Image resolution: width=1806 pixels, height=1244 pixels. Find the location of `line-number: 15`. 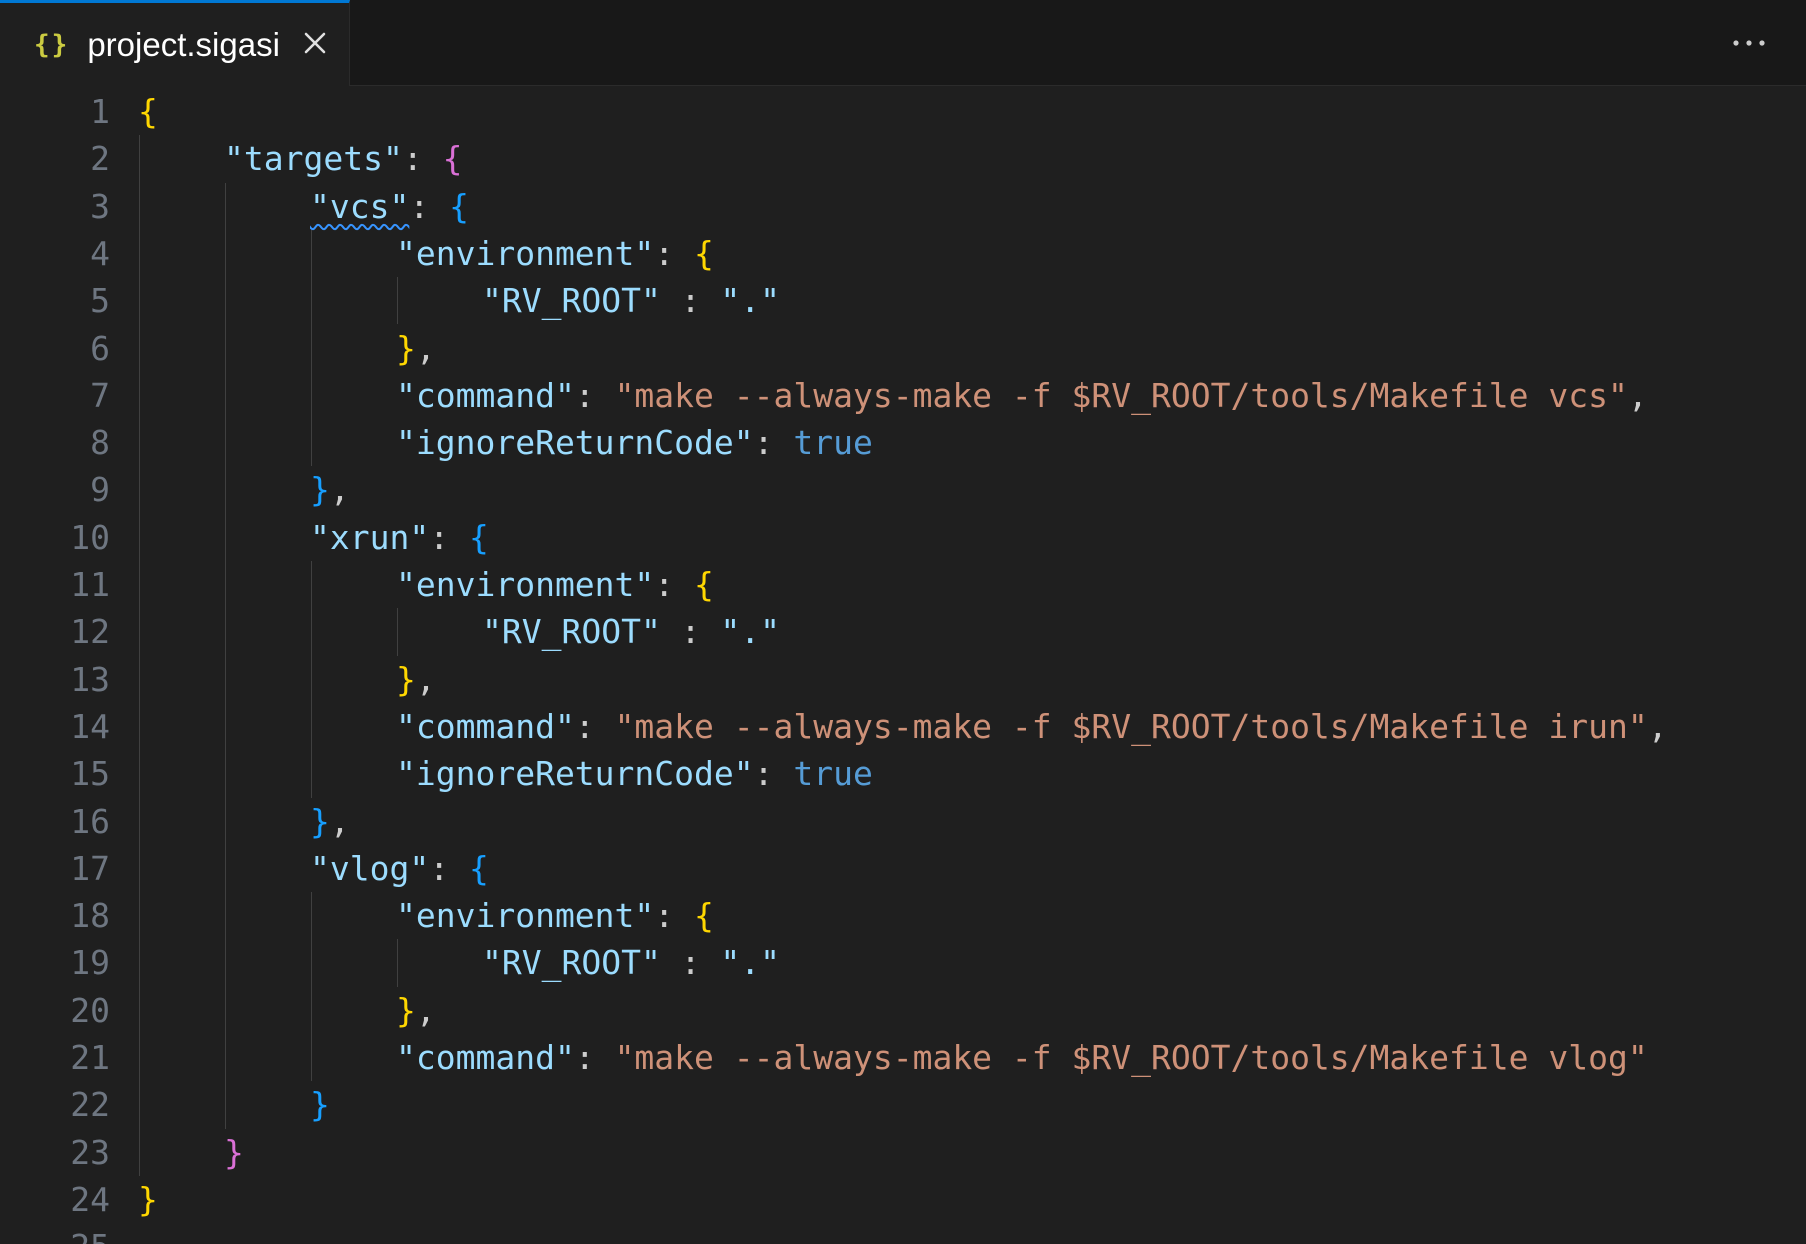

line-number: 15 is located at coordinates (90, 774).